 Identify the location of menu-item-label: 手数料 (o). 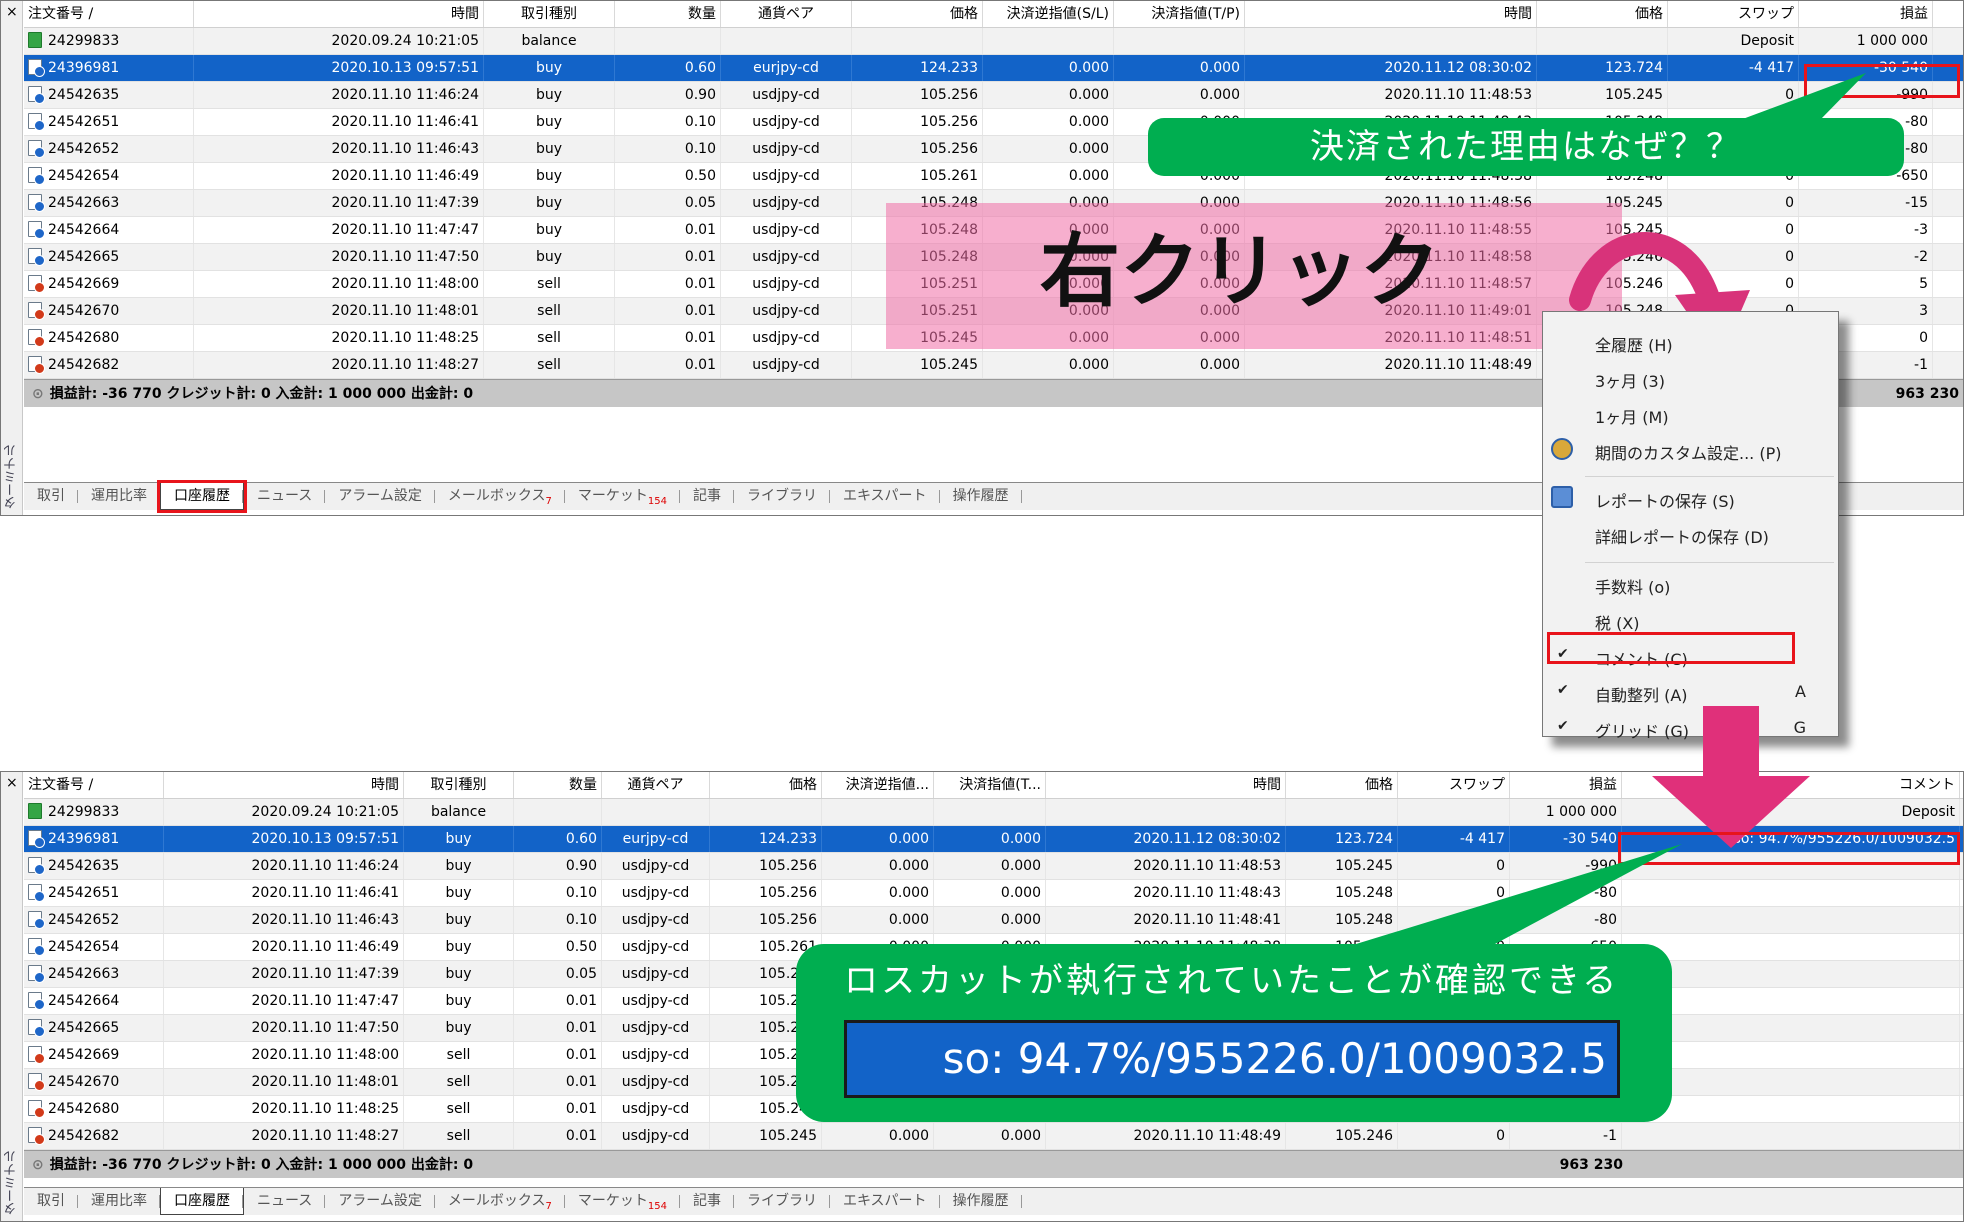
(1633, 587).